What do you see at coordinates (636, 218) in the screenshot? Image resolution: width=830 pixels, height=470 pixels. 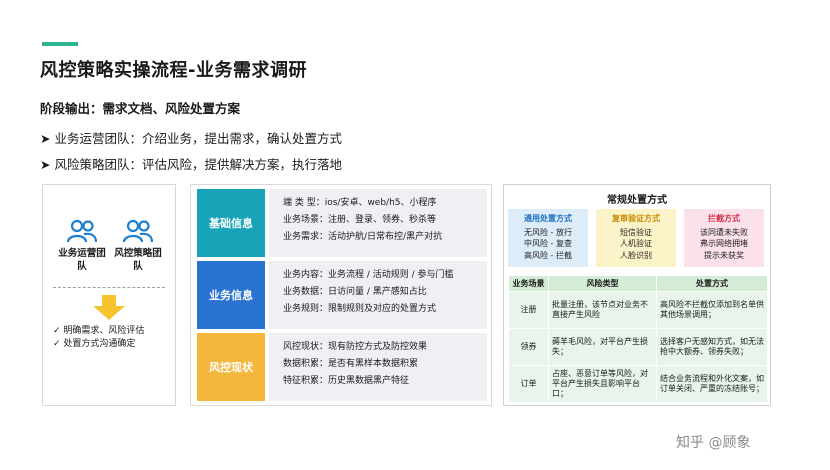 I see `card-title: 复审验证方式` at bounding box center [636, 218].